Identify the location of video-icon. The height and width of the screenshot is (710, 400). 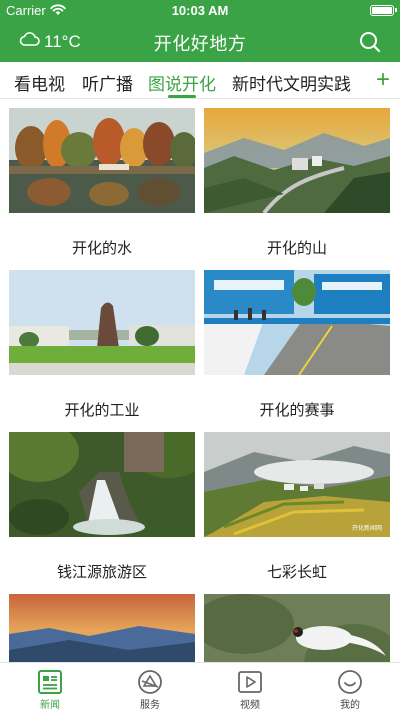
(250, 684).